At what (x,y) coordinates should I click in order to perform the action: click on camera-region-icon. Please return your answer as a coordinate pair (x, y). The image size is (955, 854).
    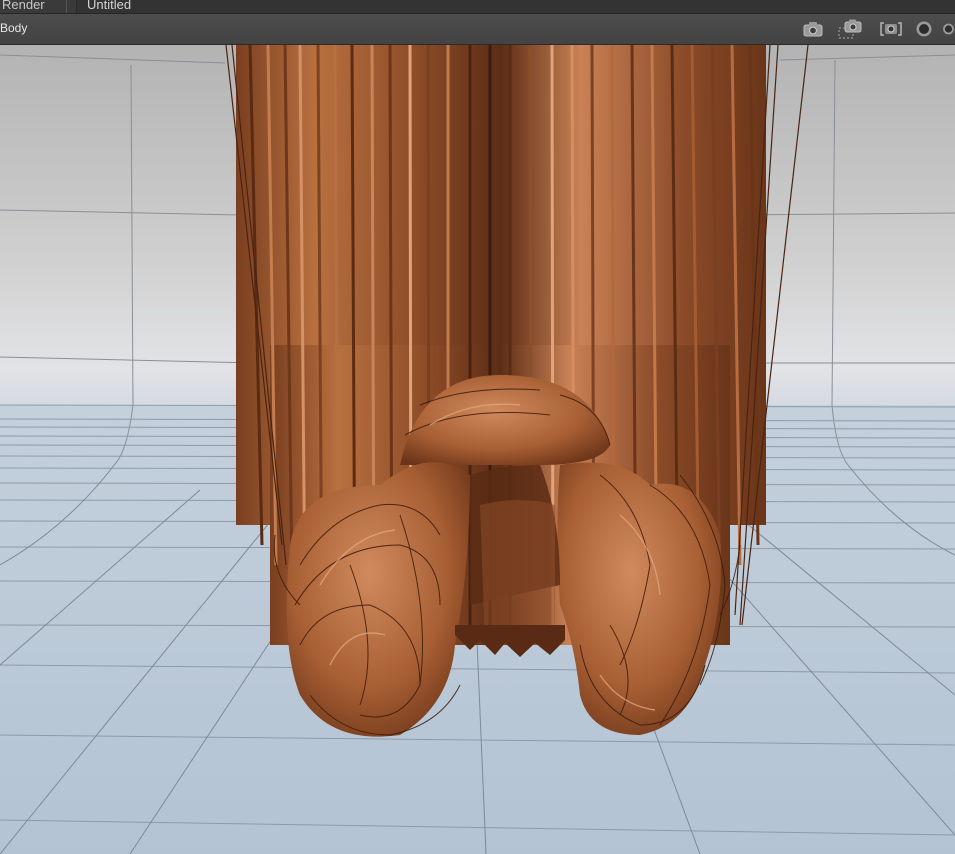
    Looking at the image, I should click on (851, 29).